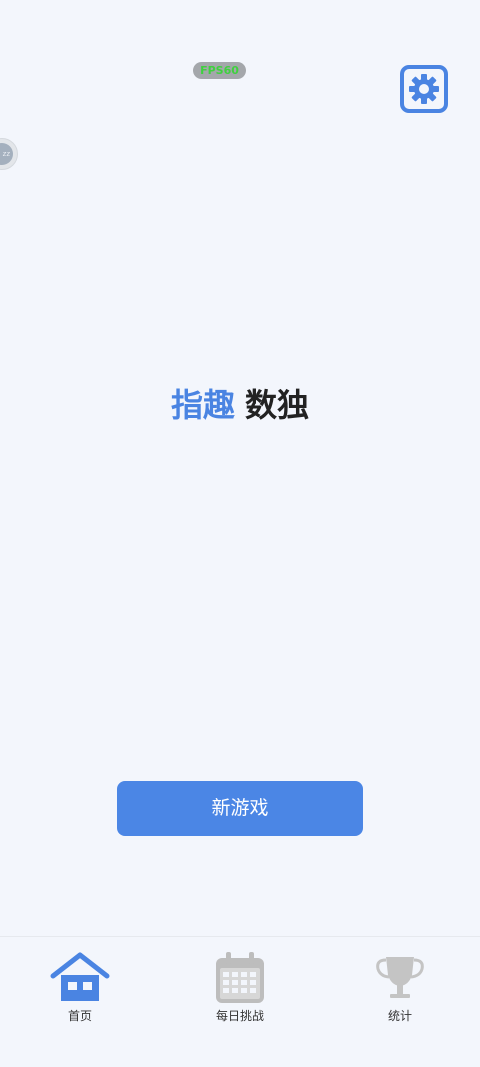  Describe the element at coordinates (6, 154) in the screenshot. I see `floating-ball-label: zz` at that location.